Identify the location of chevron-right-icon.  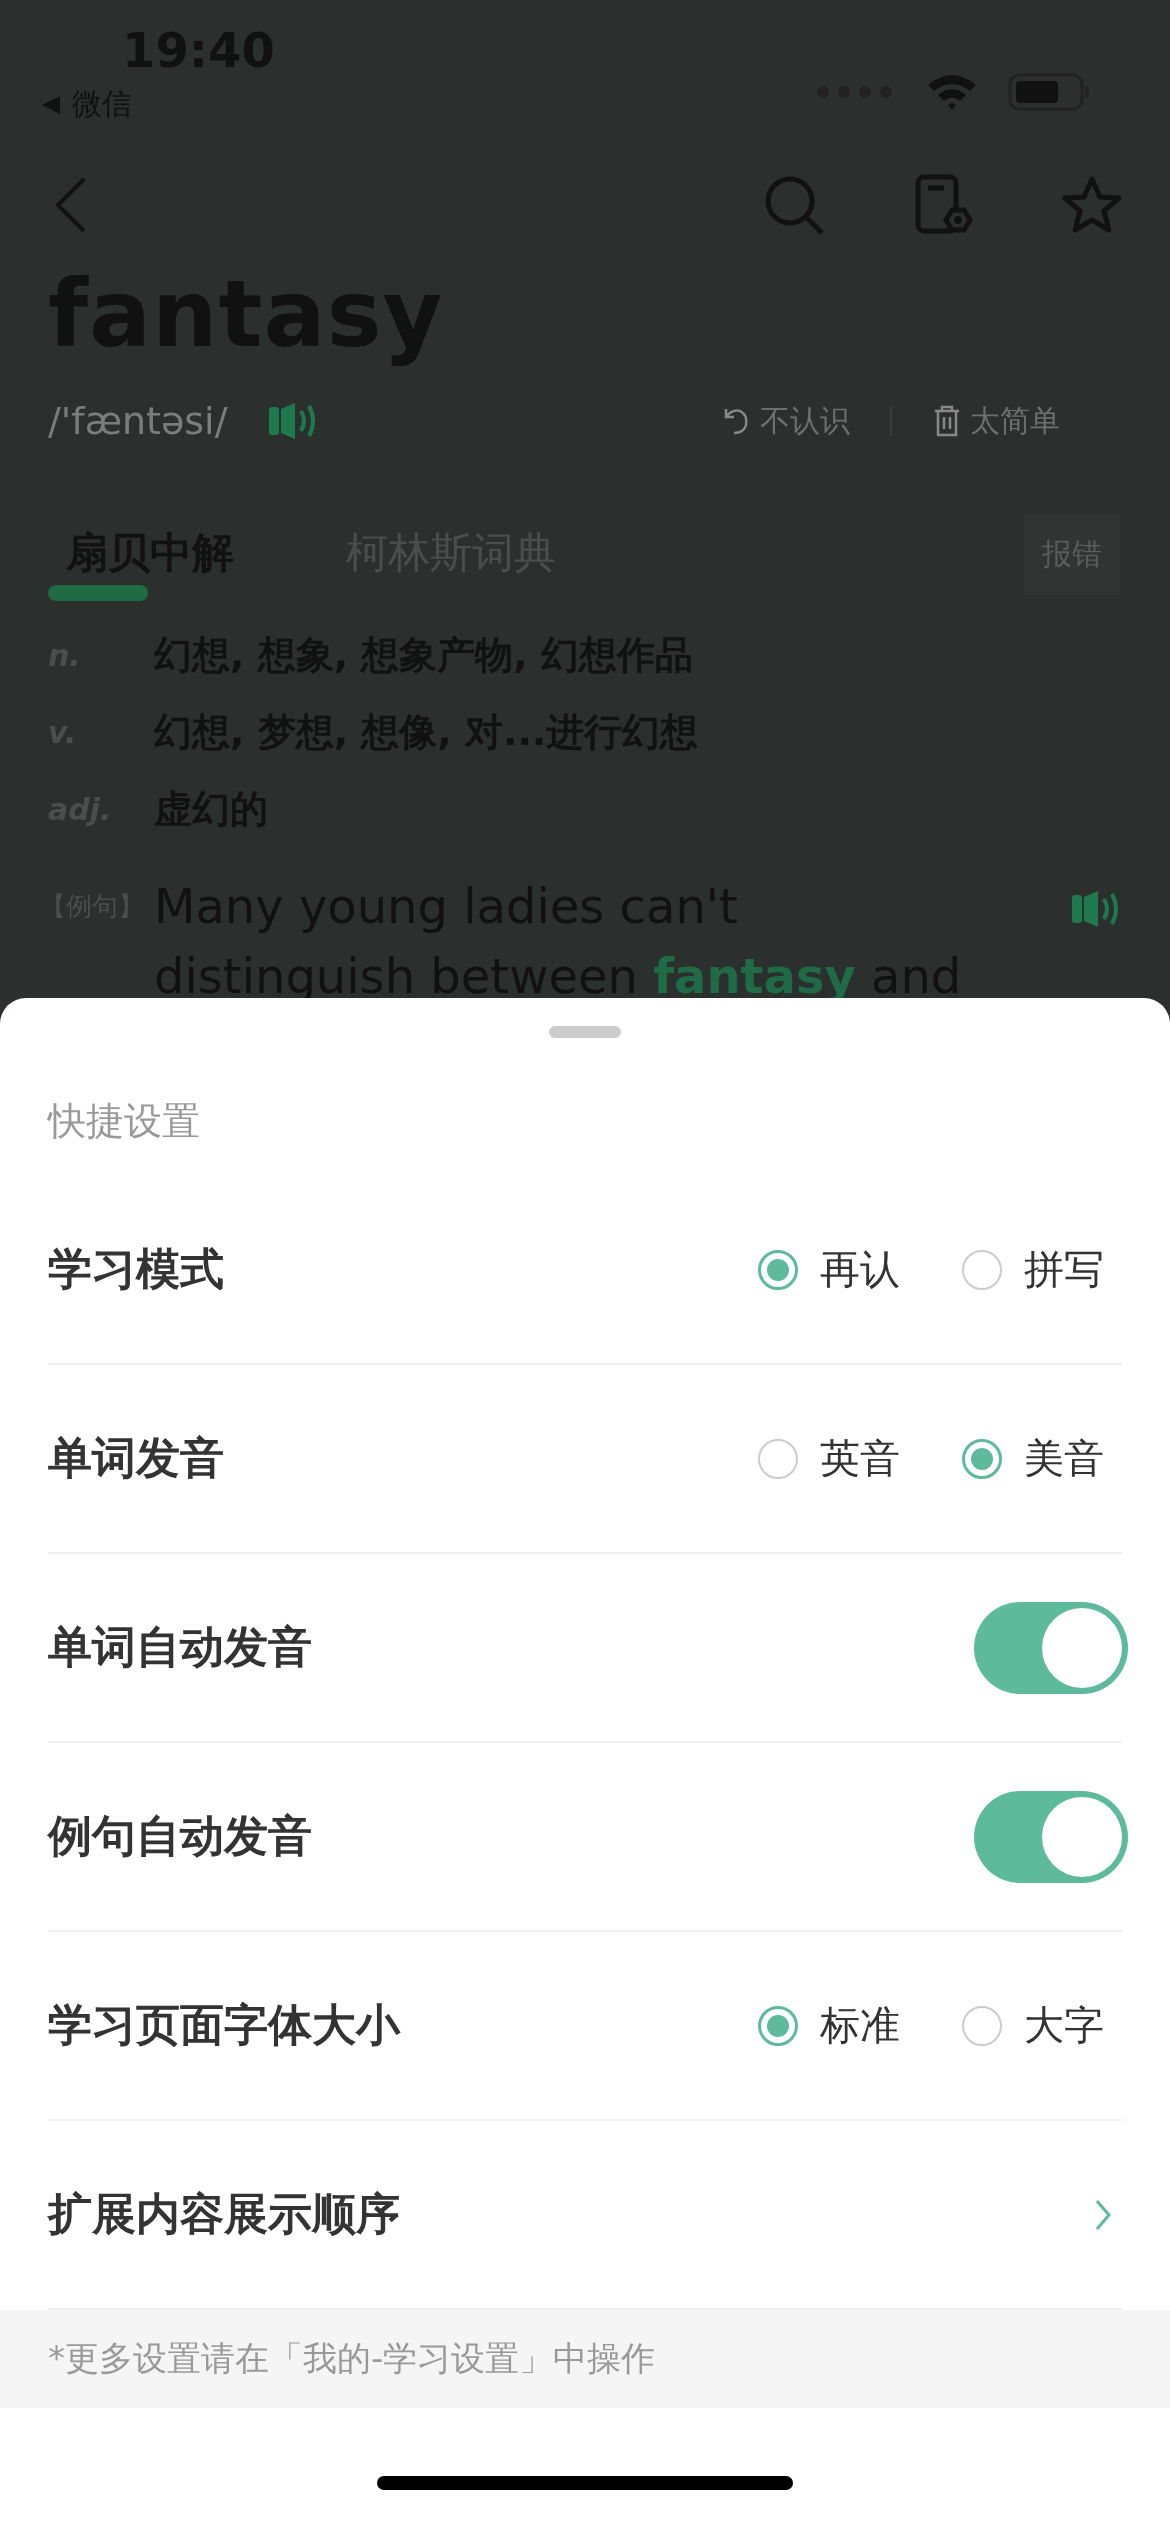
(1103, 2214).